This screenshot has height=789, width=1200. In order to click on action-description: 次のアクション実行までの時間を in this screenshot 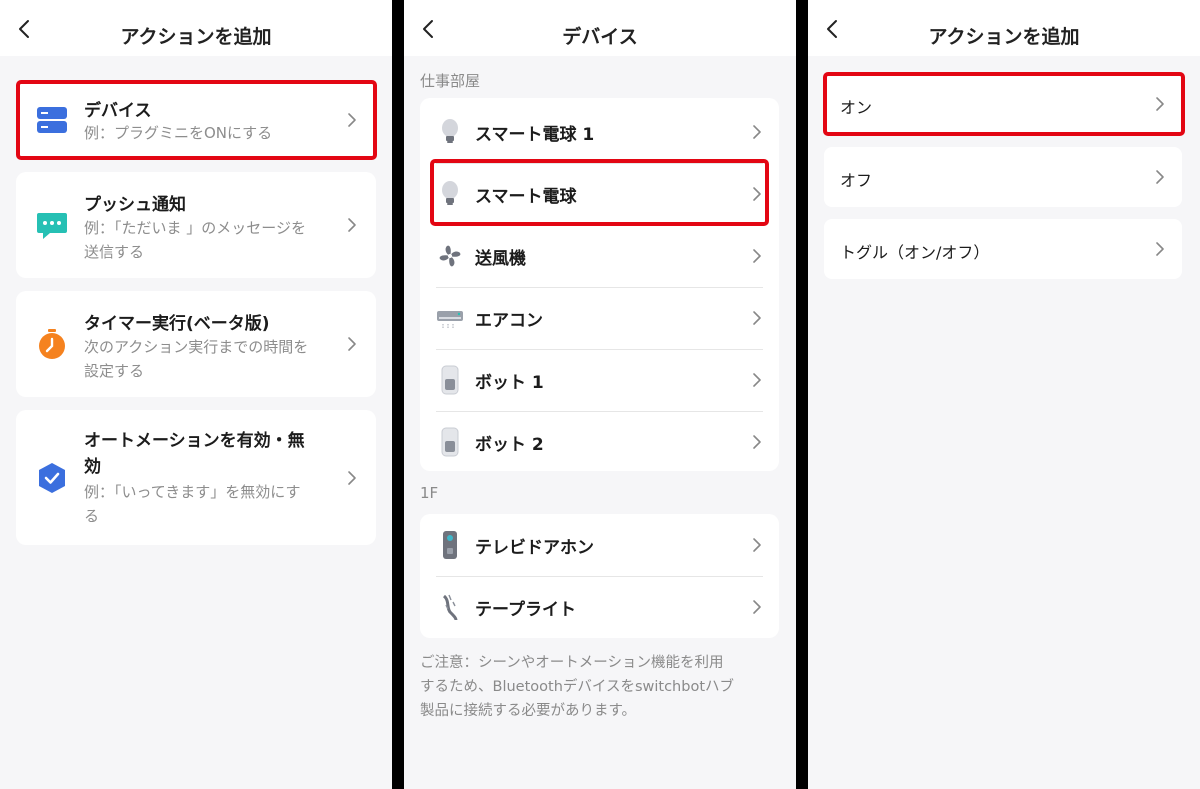, I will do `click(196, 347)`.